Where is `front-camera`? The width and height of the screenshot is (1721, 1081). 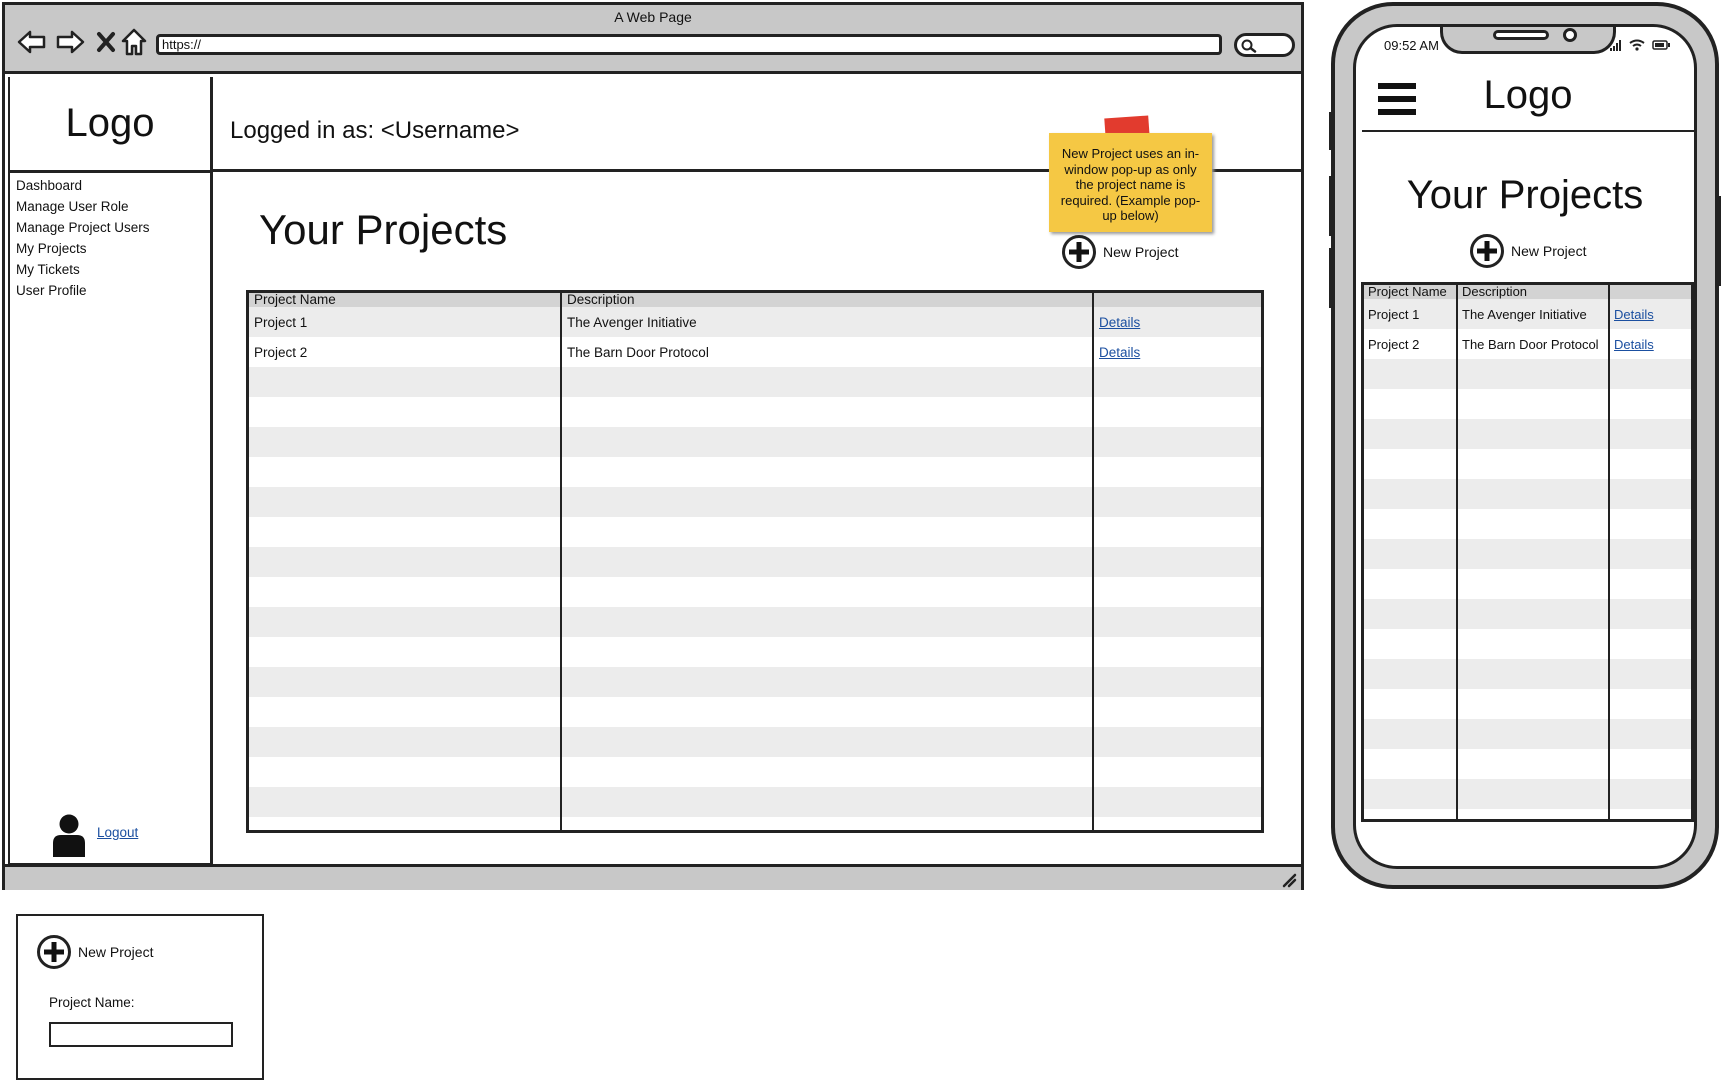 front-camera is located at coordinates (1570, 35).